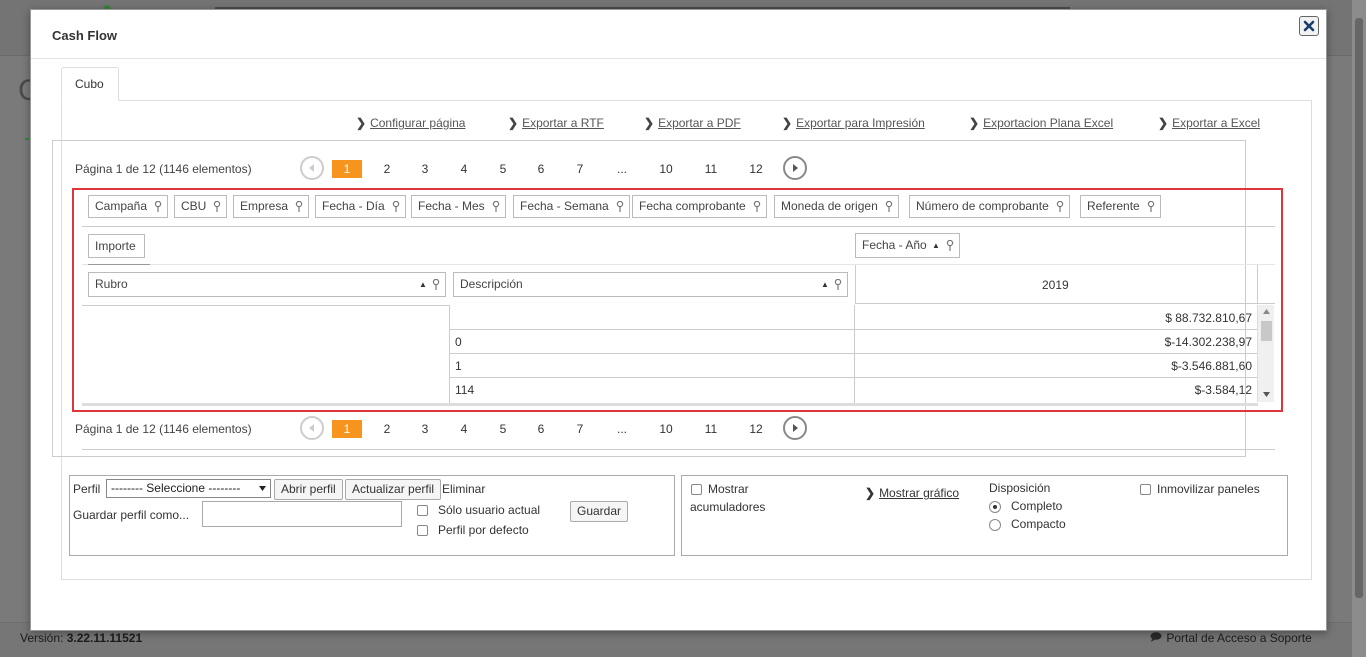 The image size is (1366, 657). What do you see at coordinates (995, 507) in the screenshot?
I see `layout-complete-radio` at bounding box center [995, 507].